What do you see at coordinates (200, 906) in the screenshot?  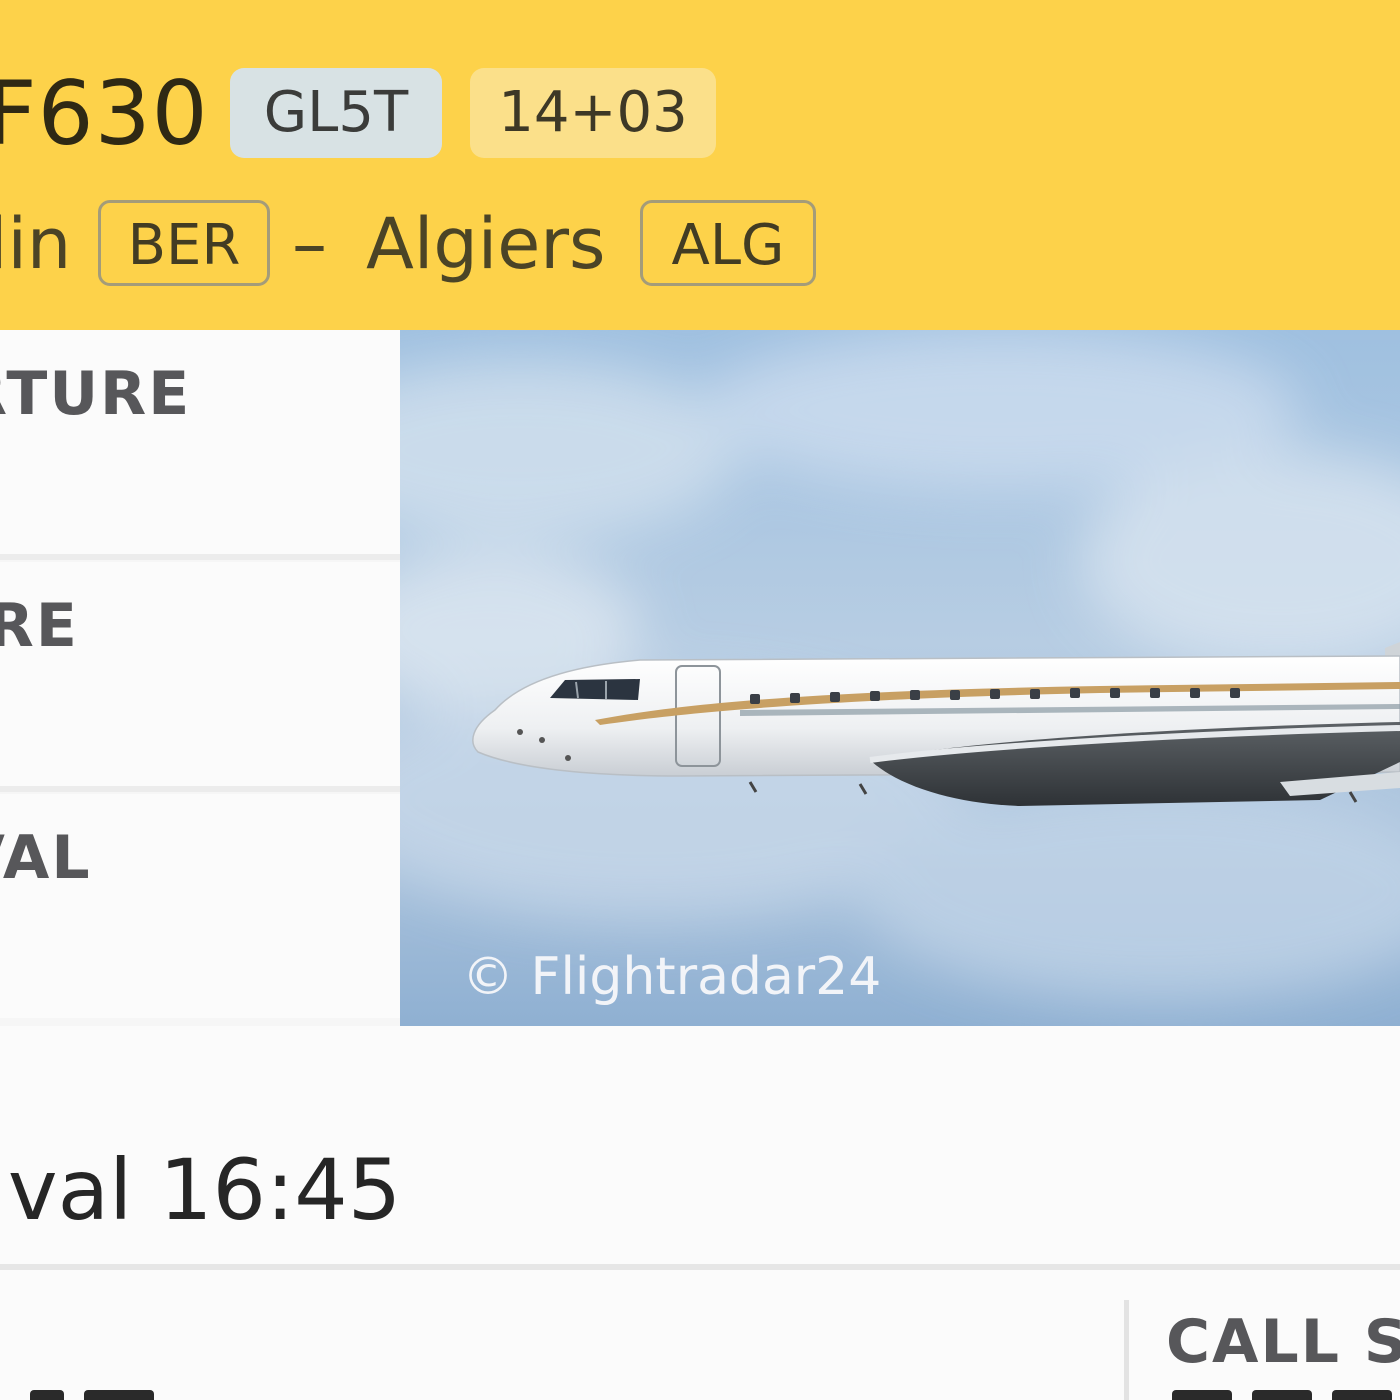 I see `arrival-time-row: RIVAL` at bounding box center [200, 906].